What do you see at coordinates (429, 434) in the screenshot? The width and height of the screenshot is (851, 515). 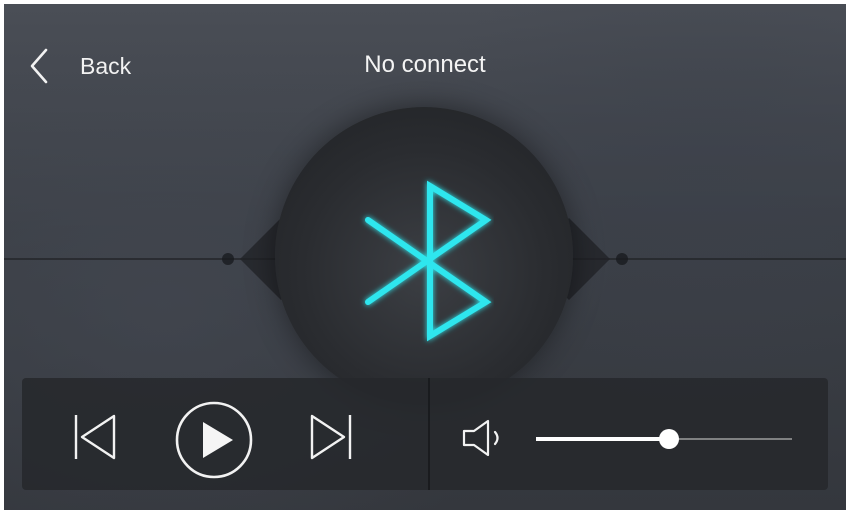 I see `control-bar-divider` at bounding box center [429, 434].